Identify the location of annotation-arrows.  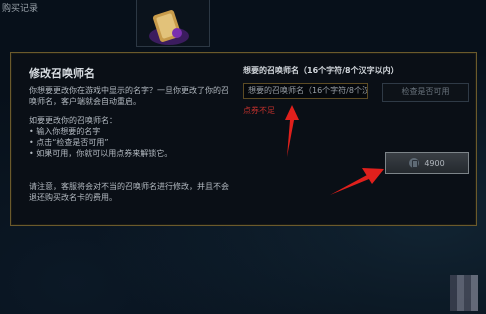
(334, 150).